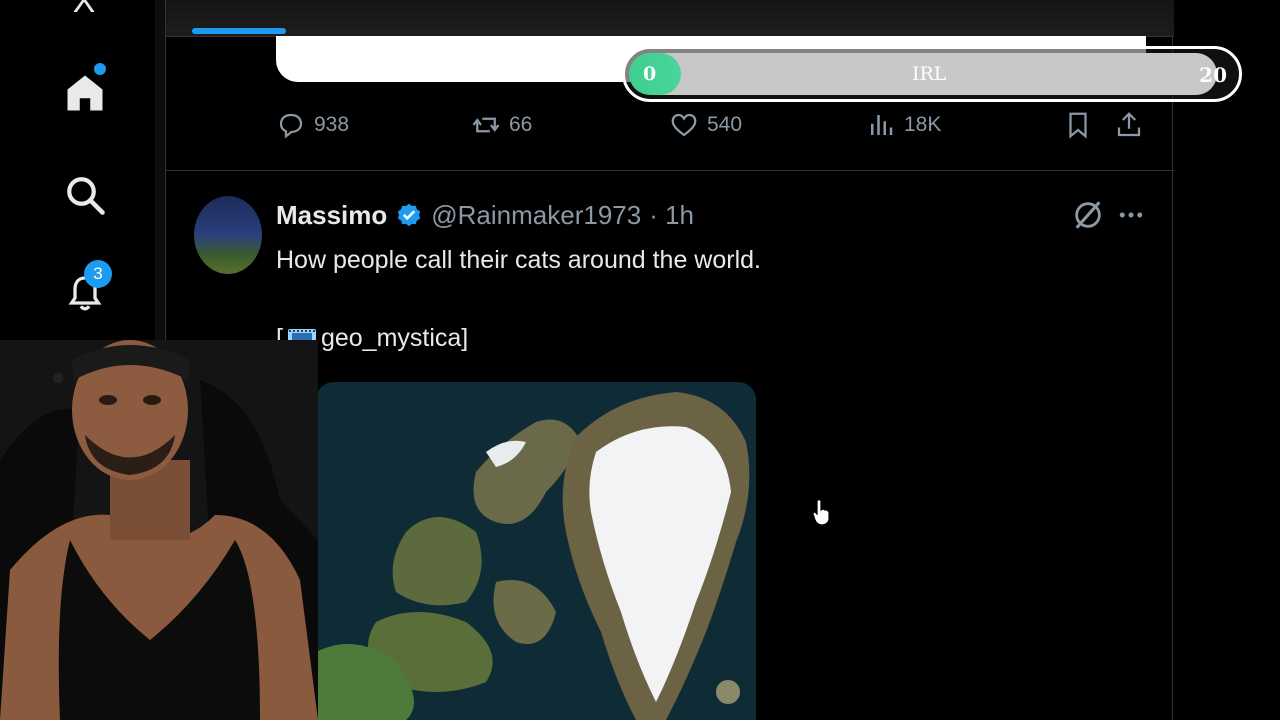  What do you see at coordinates (923, 124) in the screenshot?
I see `views-count: 18K` at bounding box center [923, 124].